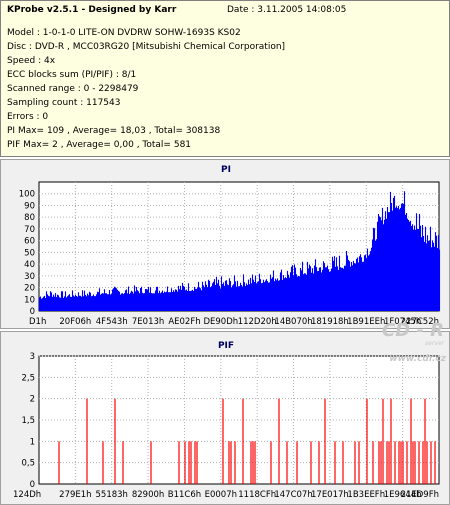  I want to click on pi-ytick-label: 100, so click(27, 195).